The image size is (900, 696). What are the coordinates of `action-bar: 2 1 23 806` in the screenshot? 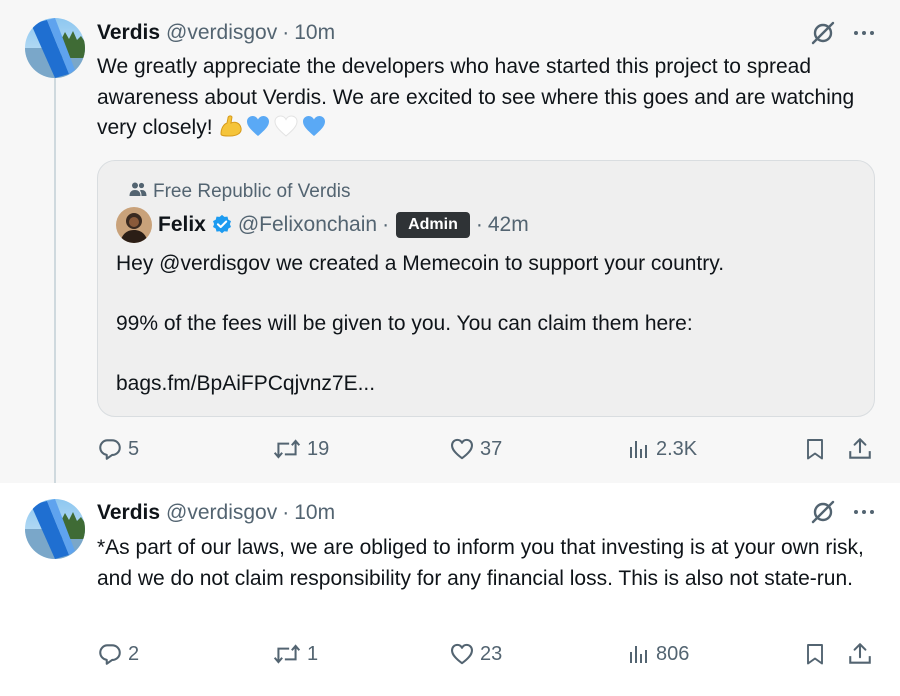 It's located at (487, 656).